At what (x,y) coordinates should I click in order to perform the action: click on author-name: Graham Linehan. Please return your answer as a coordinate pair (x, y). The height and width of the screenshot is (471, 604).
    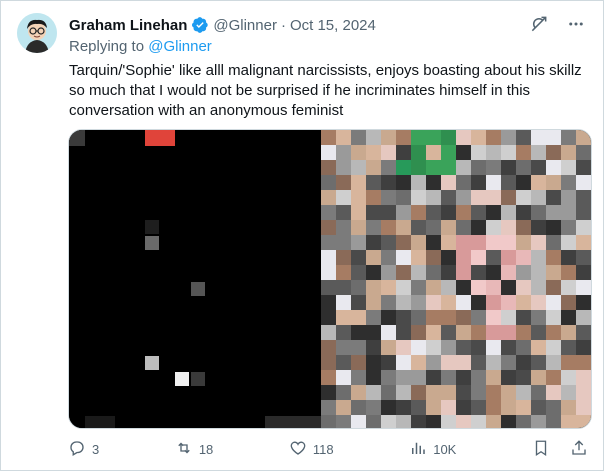
    Looking at the image, I should click on (128, 25).